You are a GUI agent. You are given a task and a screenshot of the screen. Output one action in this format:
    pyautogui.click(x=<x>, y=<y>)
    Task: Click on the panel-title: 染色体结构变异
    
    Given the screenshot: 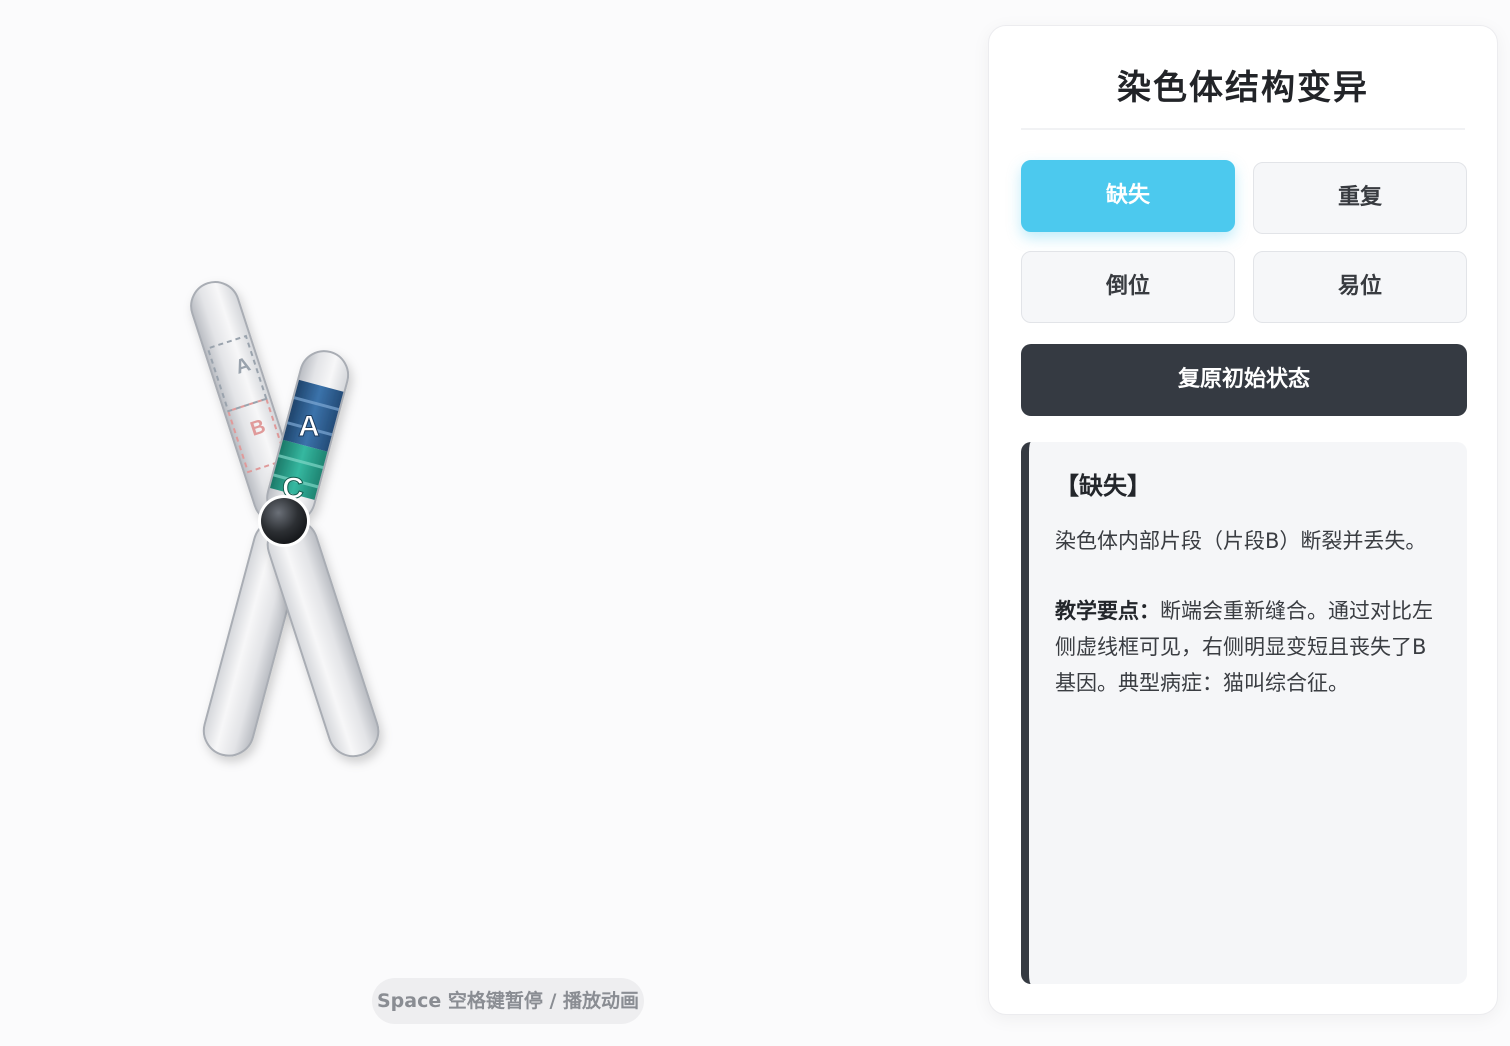 What is the action you would take?
    pyautogui.click(x=1243, y=88)
    